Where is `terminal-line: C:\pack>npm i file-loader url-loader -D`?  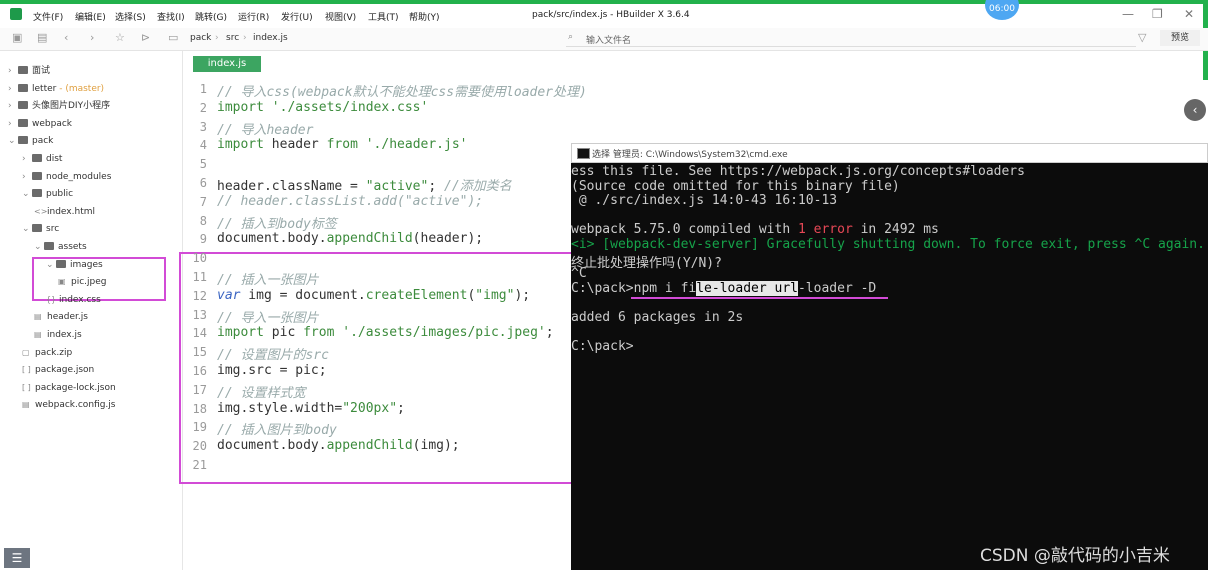
terminal-line: C:\pack>npm i file-loader url-loader -D is located at coordinates (724, 288).